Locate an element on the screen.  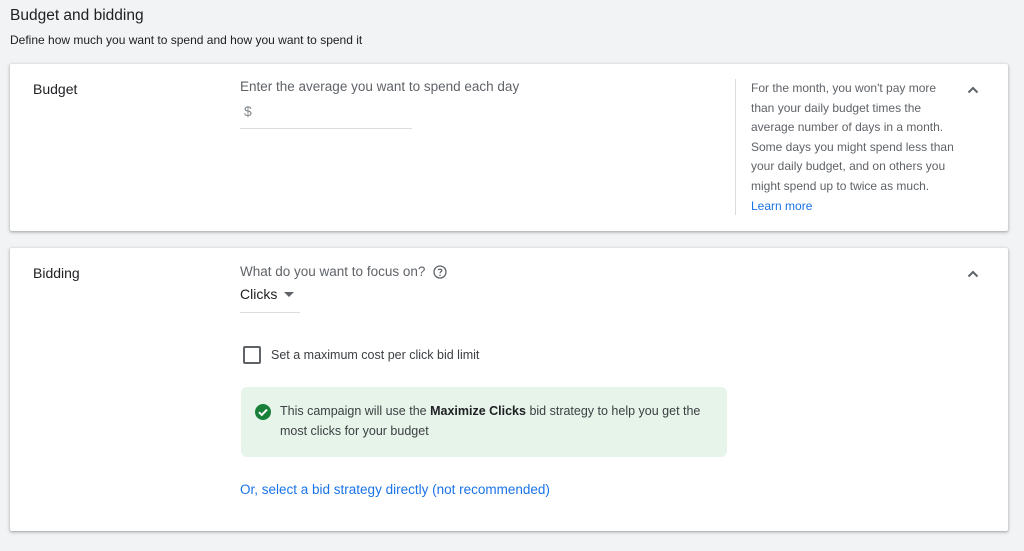
budget-collapse-button is located at coordinates (973, 90).